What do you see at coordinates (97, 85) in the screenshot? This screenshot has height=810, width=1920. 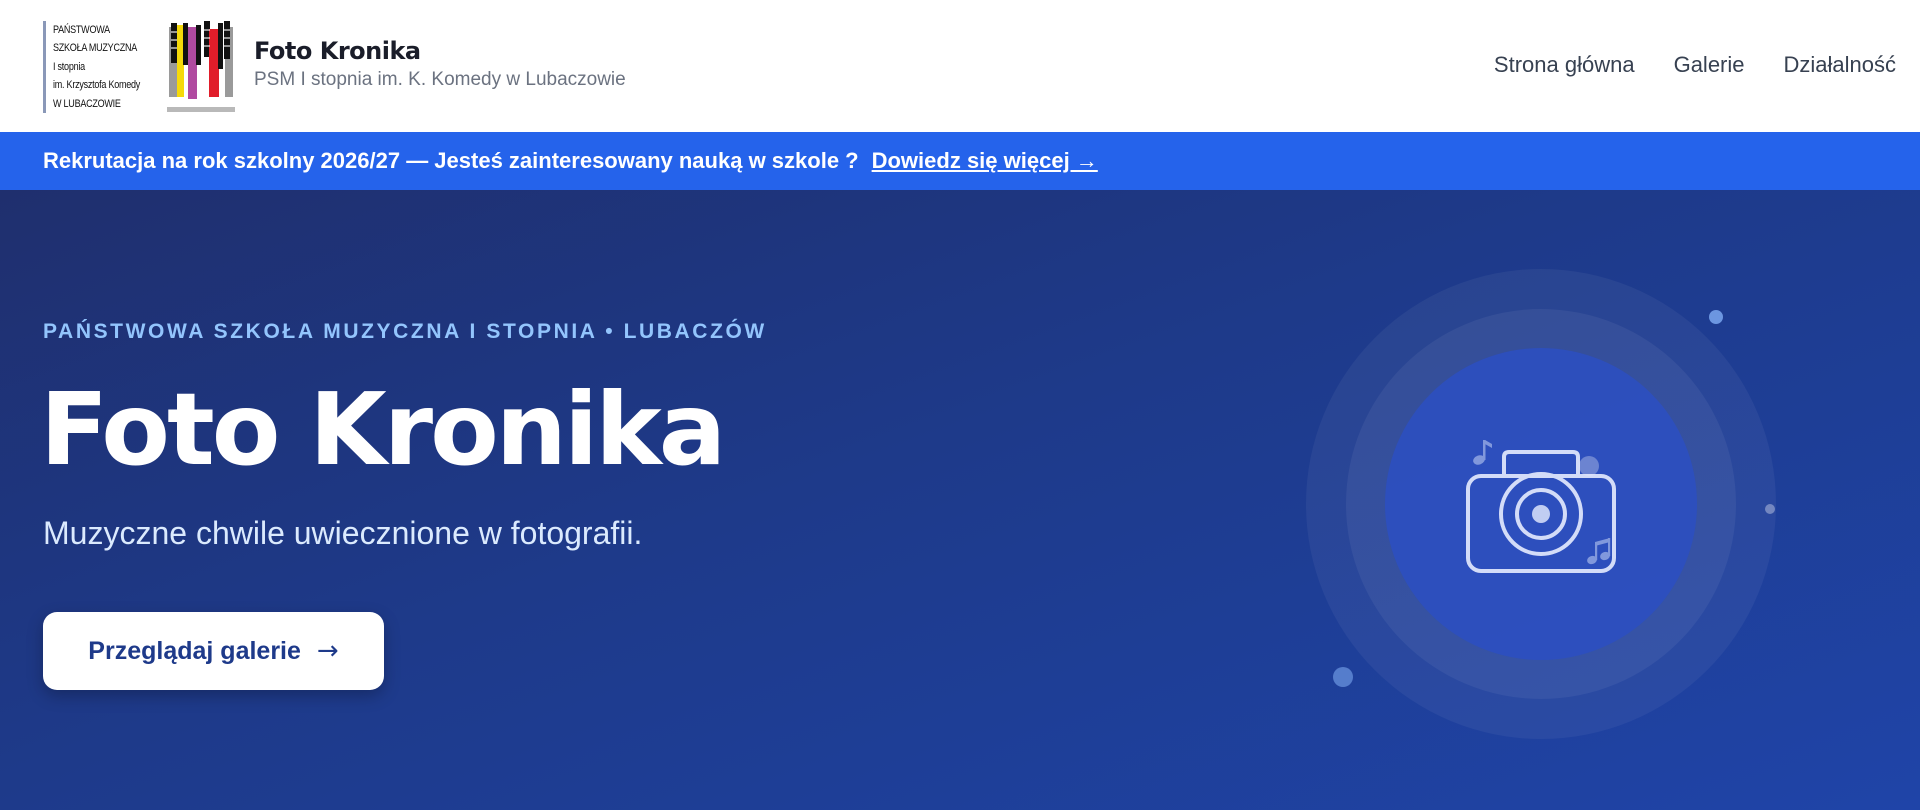 I see `logo-line: im. Krzysztofa Komedy` at bounding box center [97, 85].